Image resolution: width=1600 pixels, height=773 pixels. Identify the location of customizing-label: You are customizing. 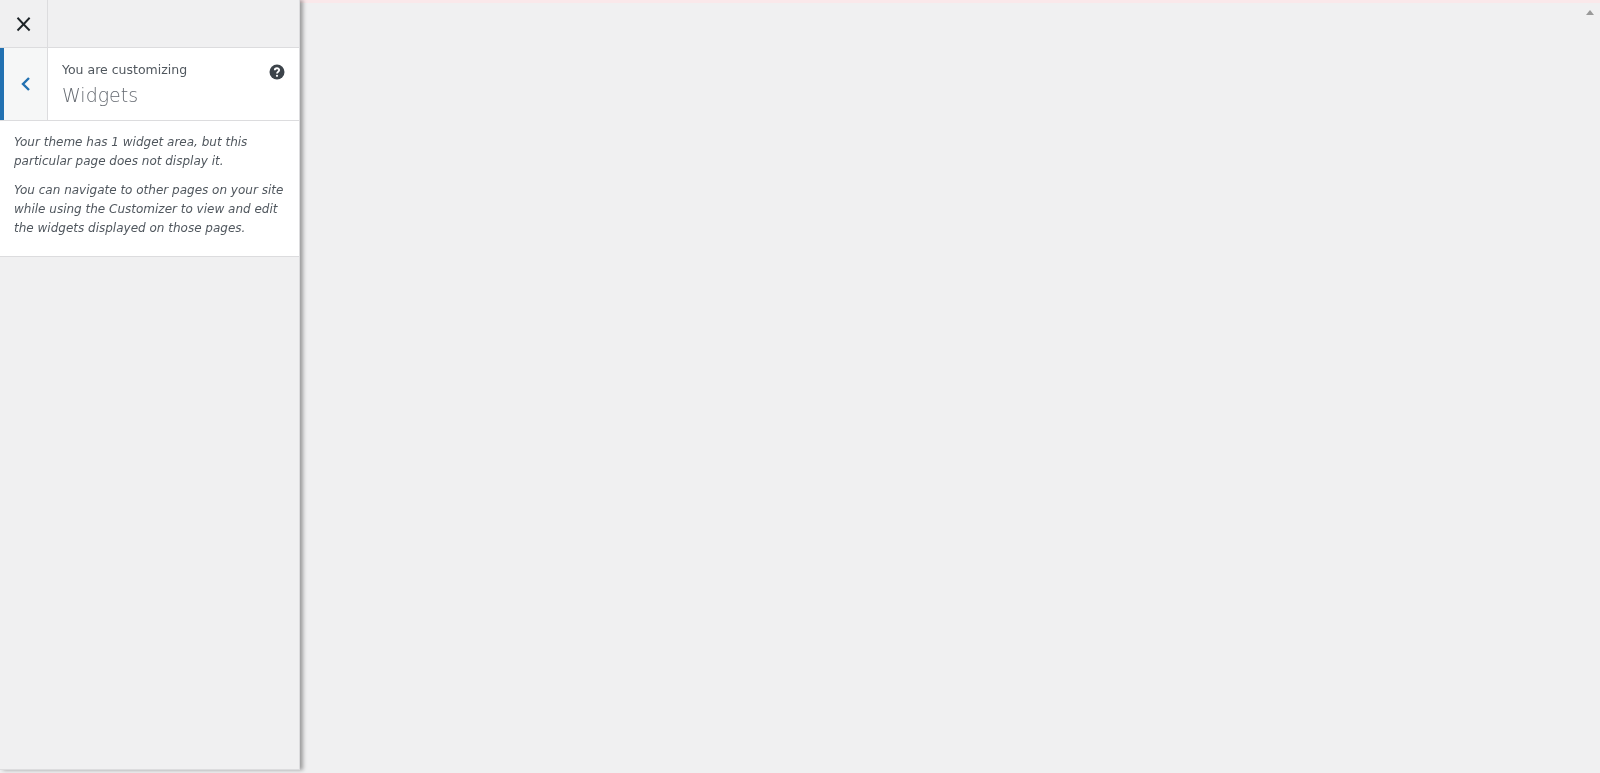
(125, 69).